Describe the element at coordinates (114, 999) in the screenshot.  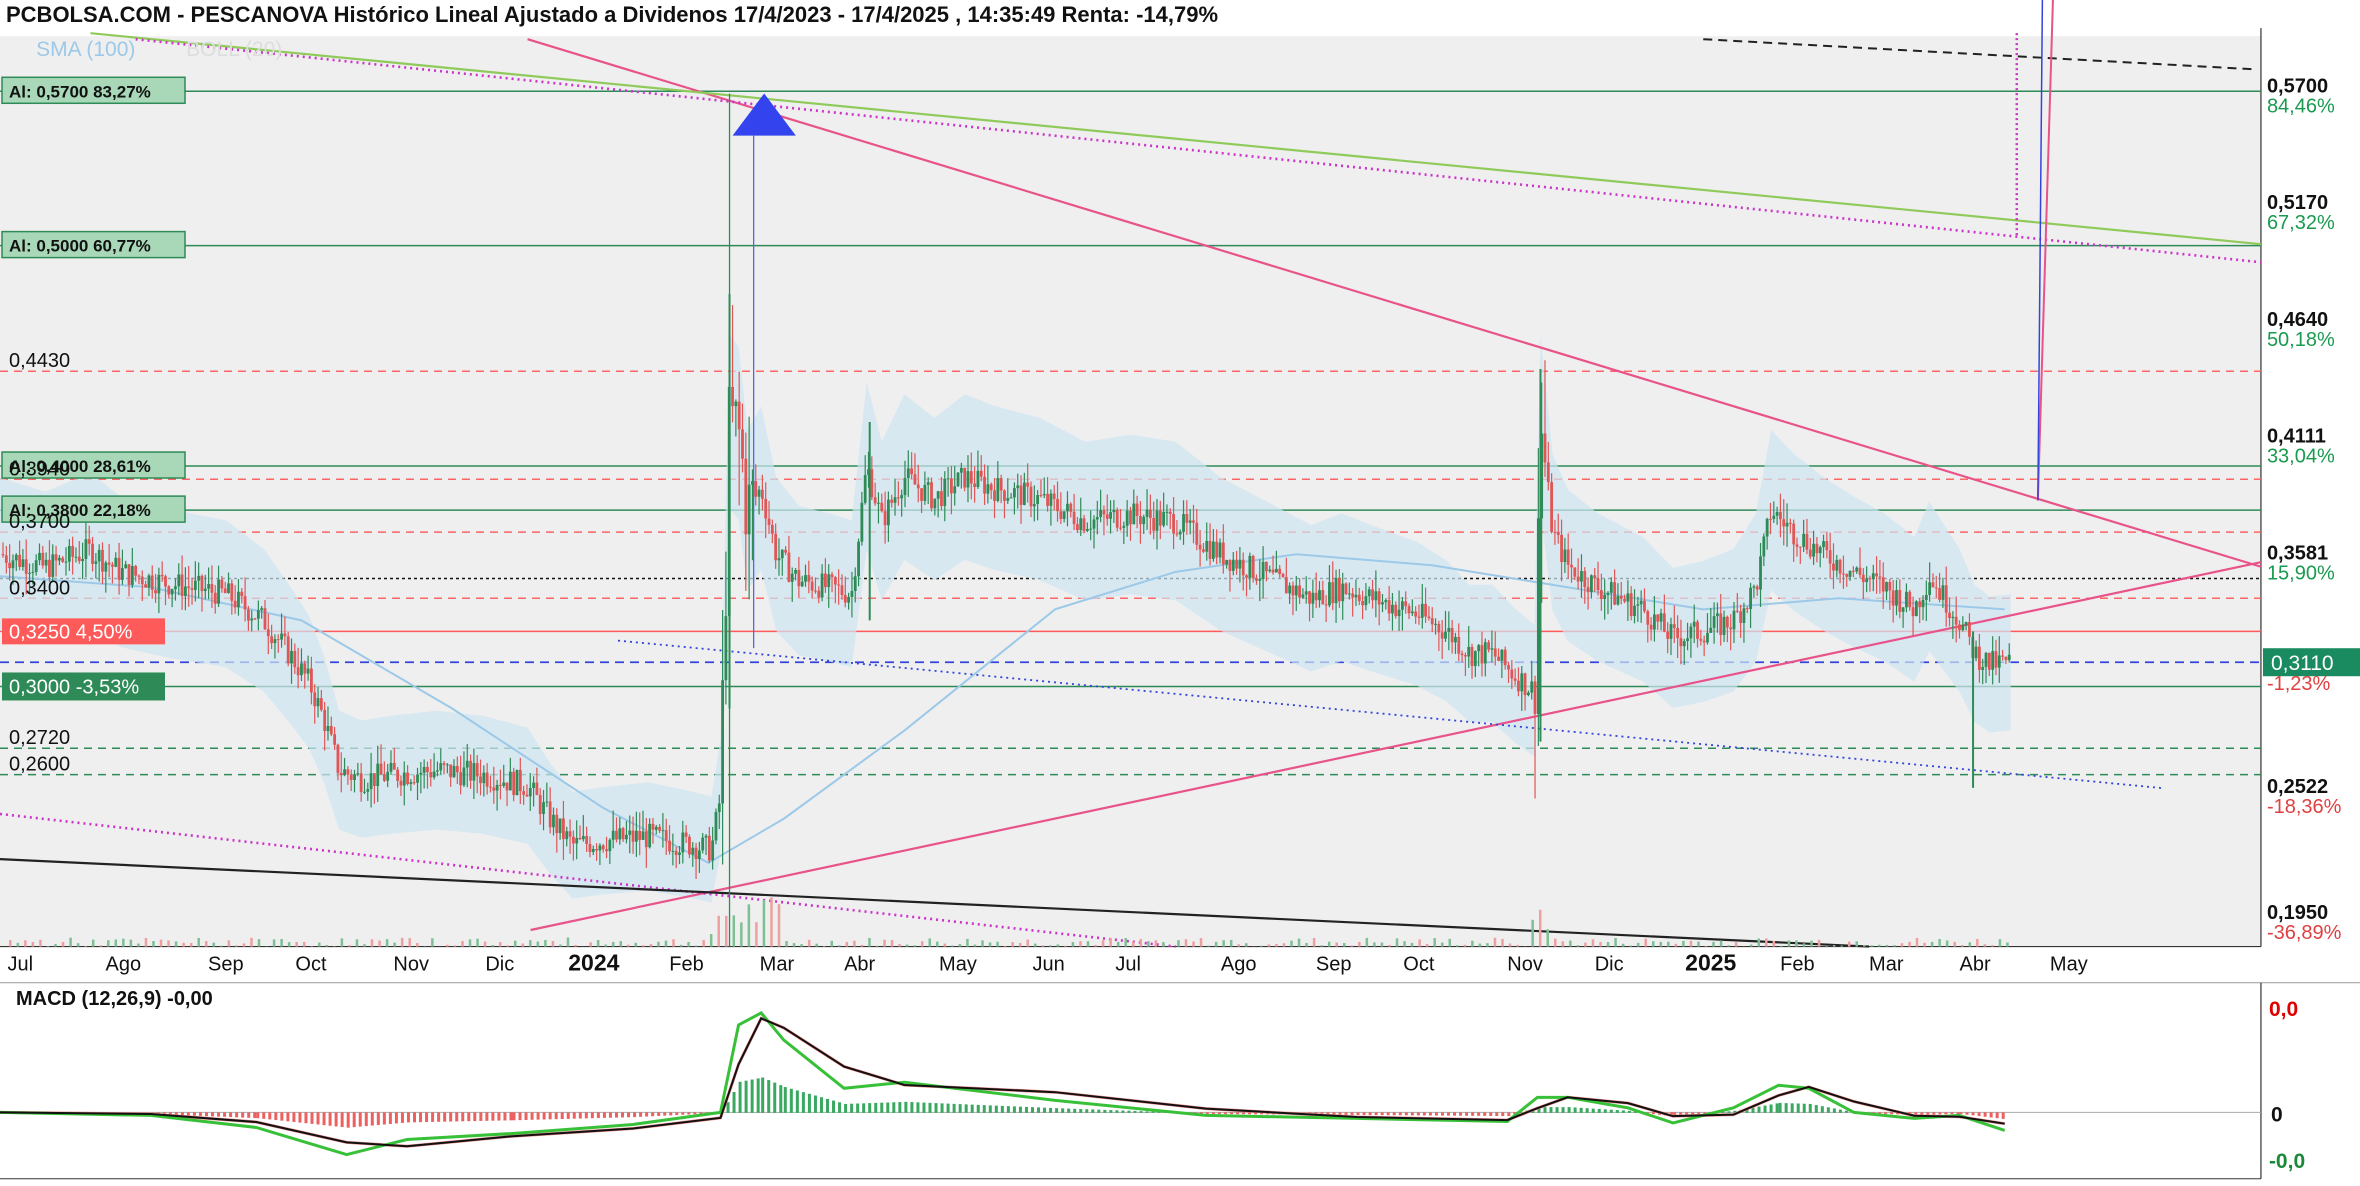
I see `macd-label: MACD (12,26,9) -0,00` at that location.